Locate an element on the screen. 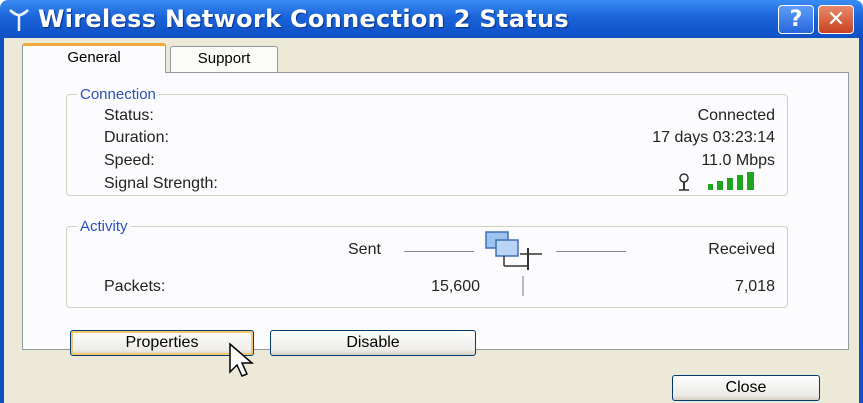 The height and width of the screenshot is (403, 863). packets-sent-value: 15,600 is located at coordinates (455, 286).